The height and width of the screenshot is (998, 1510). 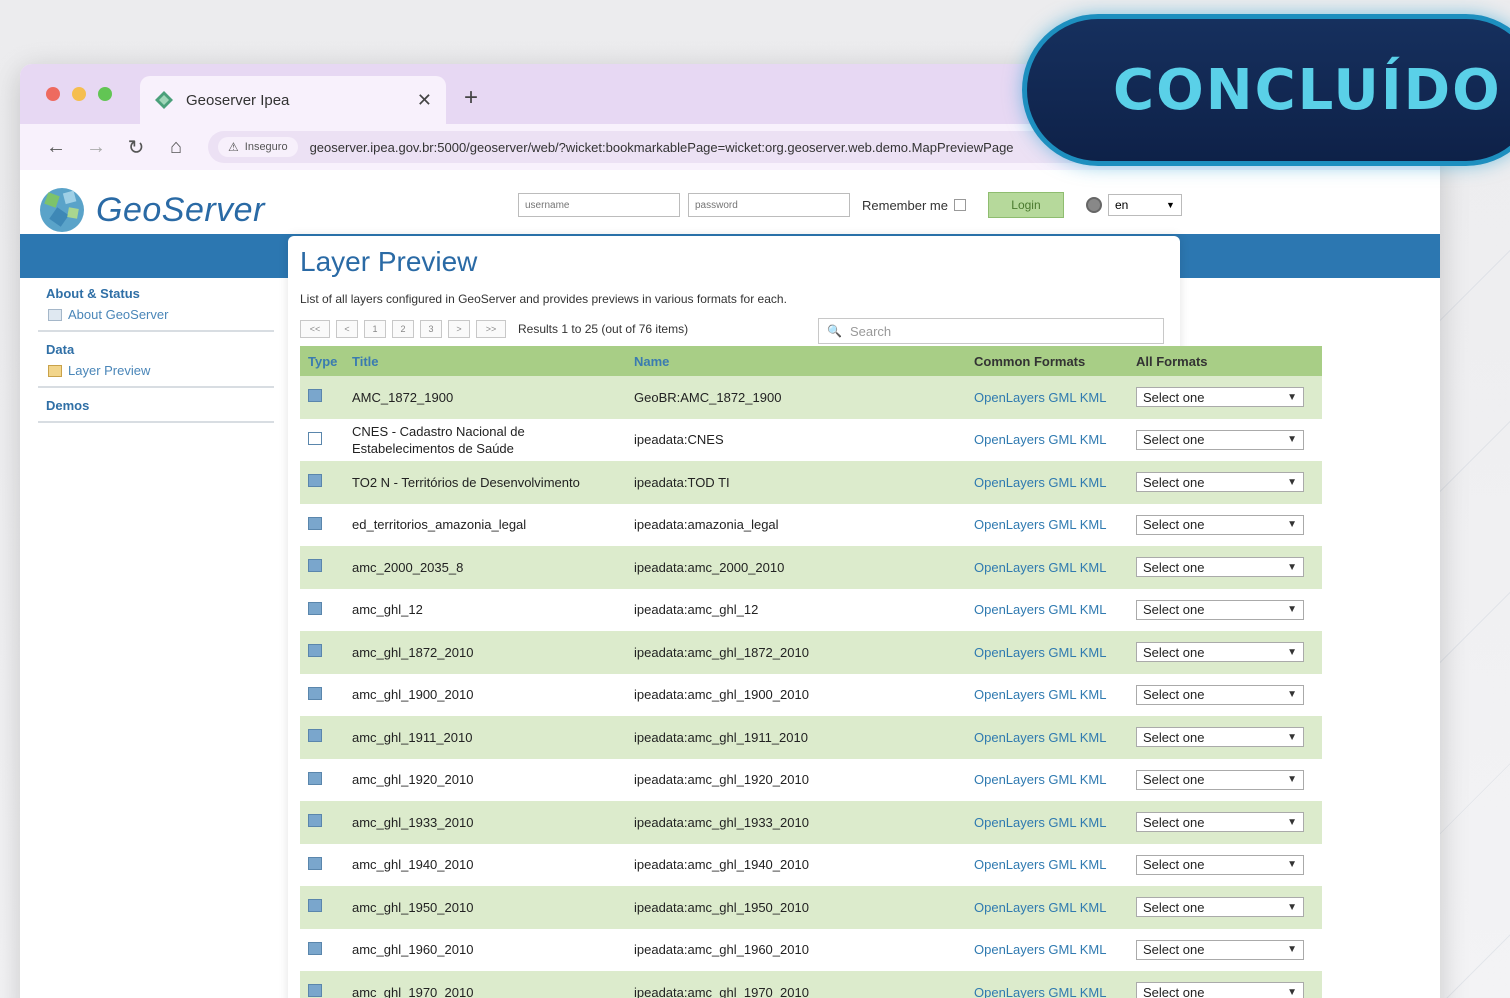 I want to click on forward-arrow-icon: →, so click(x=96, y=147).